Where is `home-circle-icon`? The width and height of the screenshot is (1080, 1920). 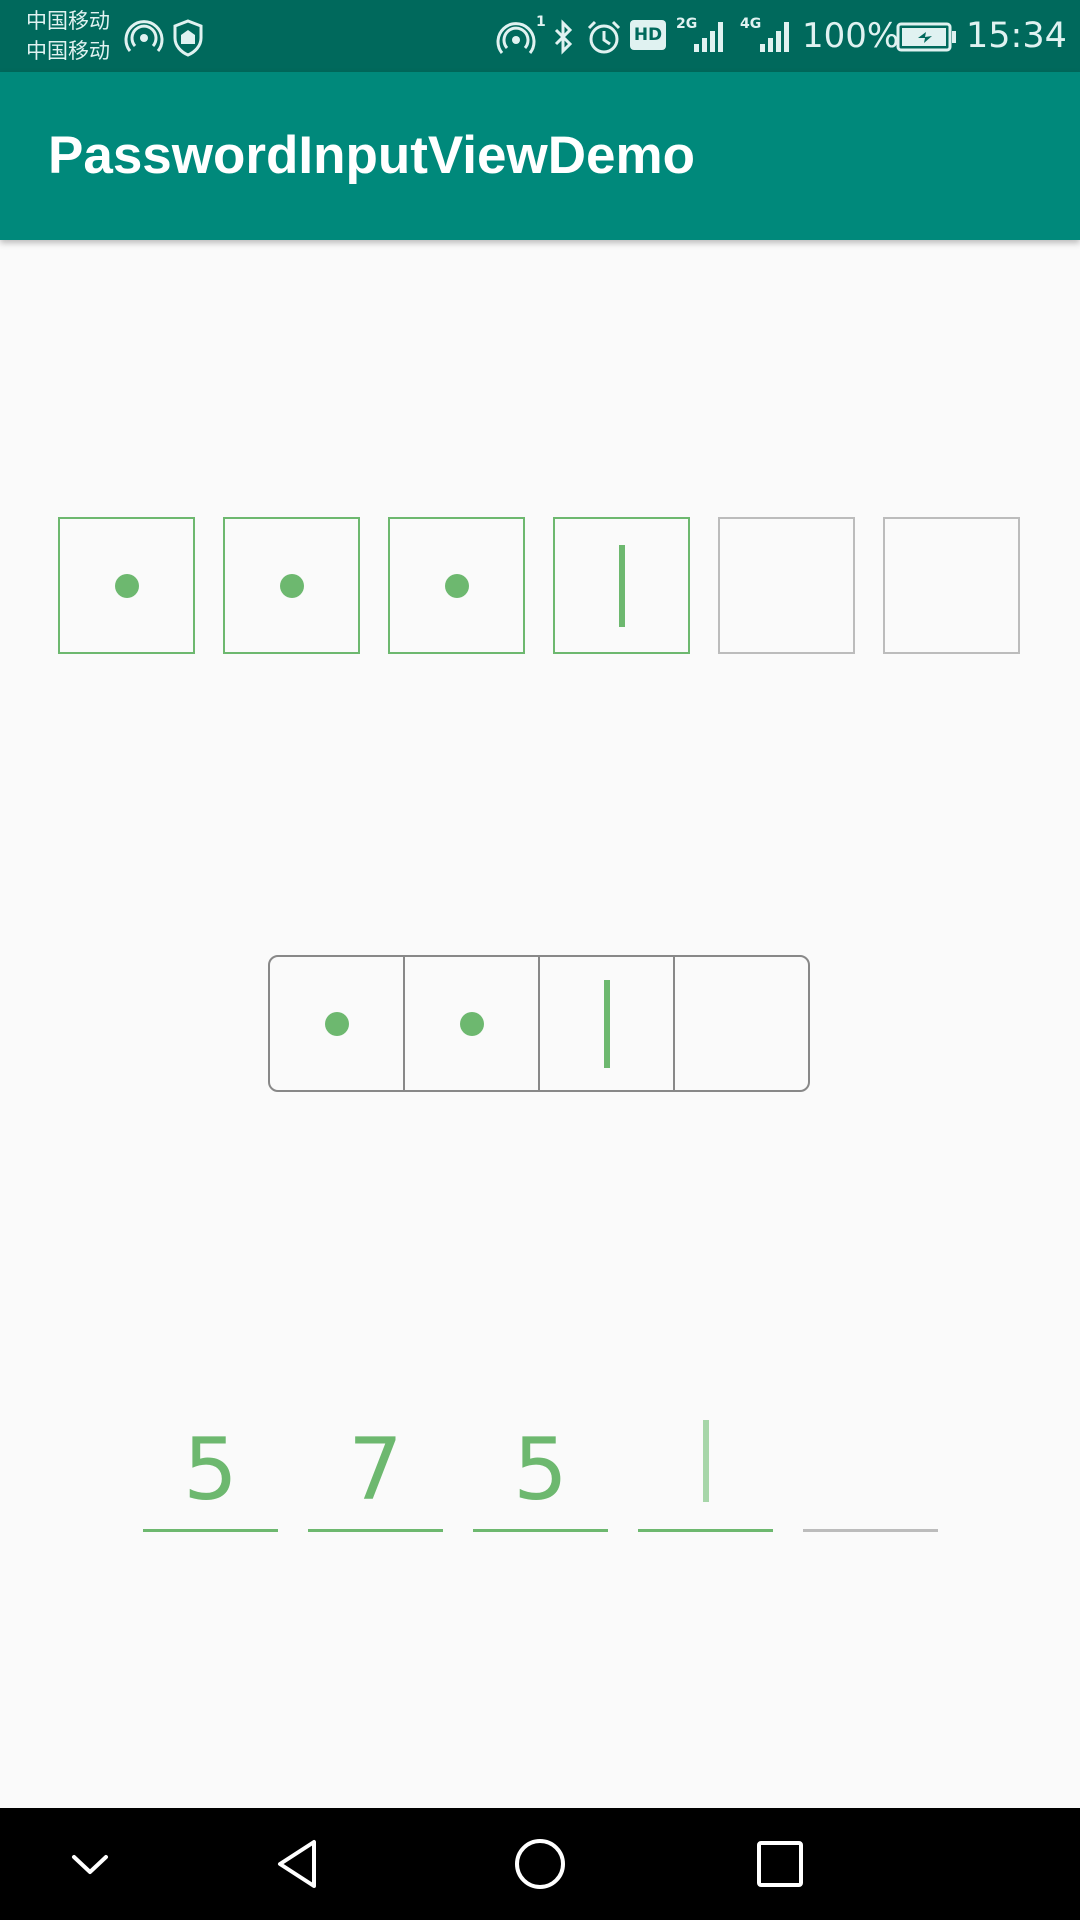 home-circle-icon is located at coordinates (540, 1864).